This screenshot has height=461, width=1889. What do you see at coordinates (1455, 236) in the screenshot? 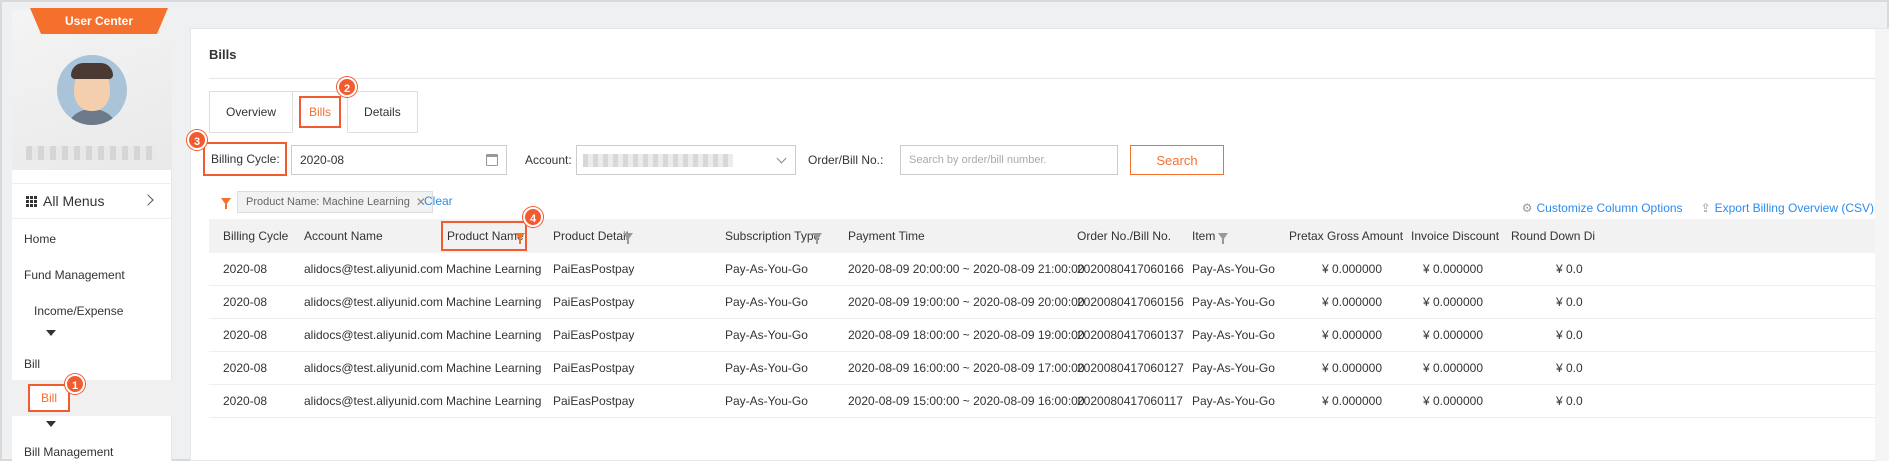
I see `header-invoice-discount: Invoice Discount` at bounding box center [1455, 236].